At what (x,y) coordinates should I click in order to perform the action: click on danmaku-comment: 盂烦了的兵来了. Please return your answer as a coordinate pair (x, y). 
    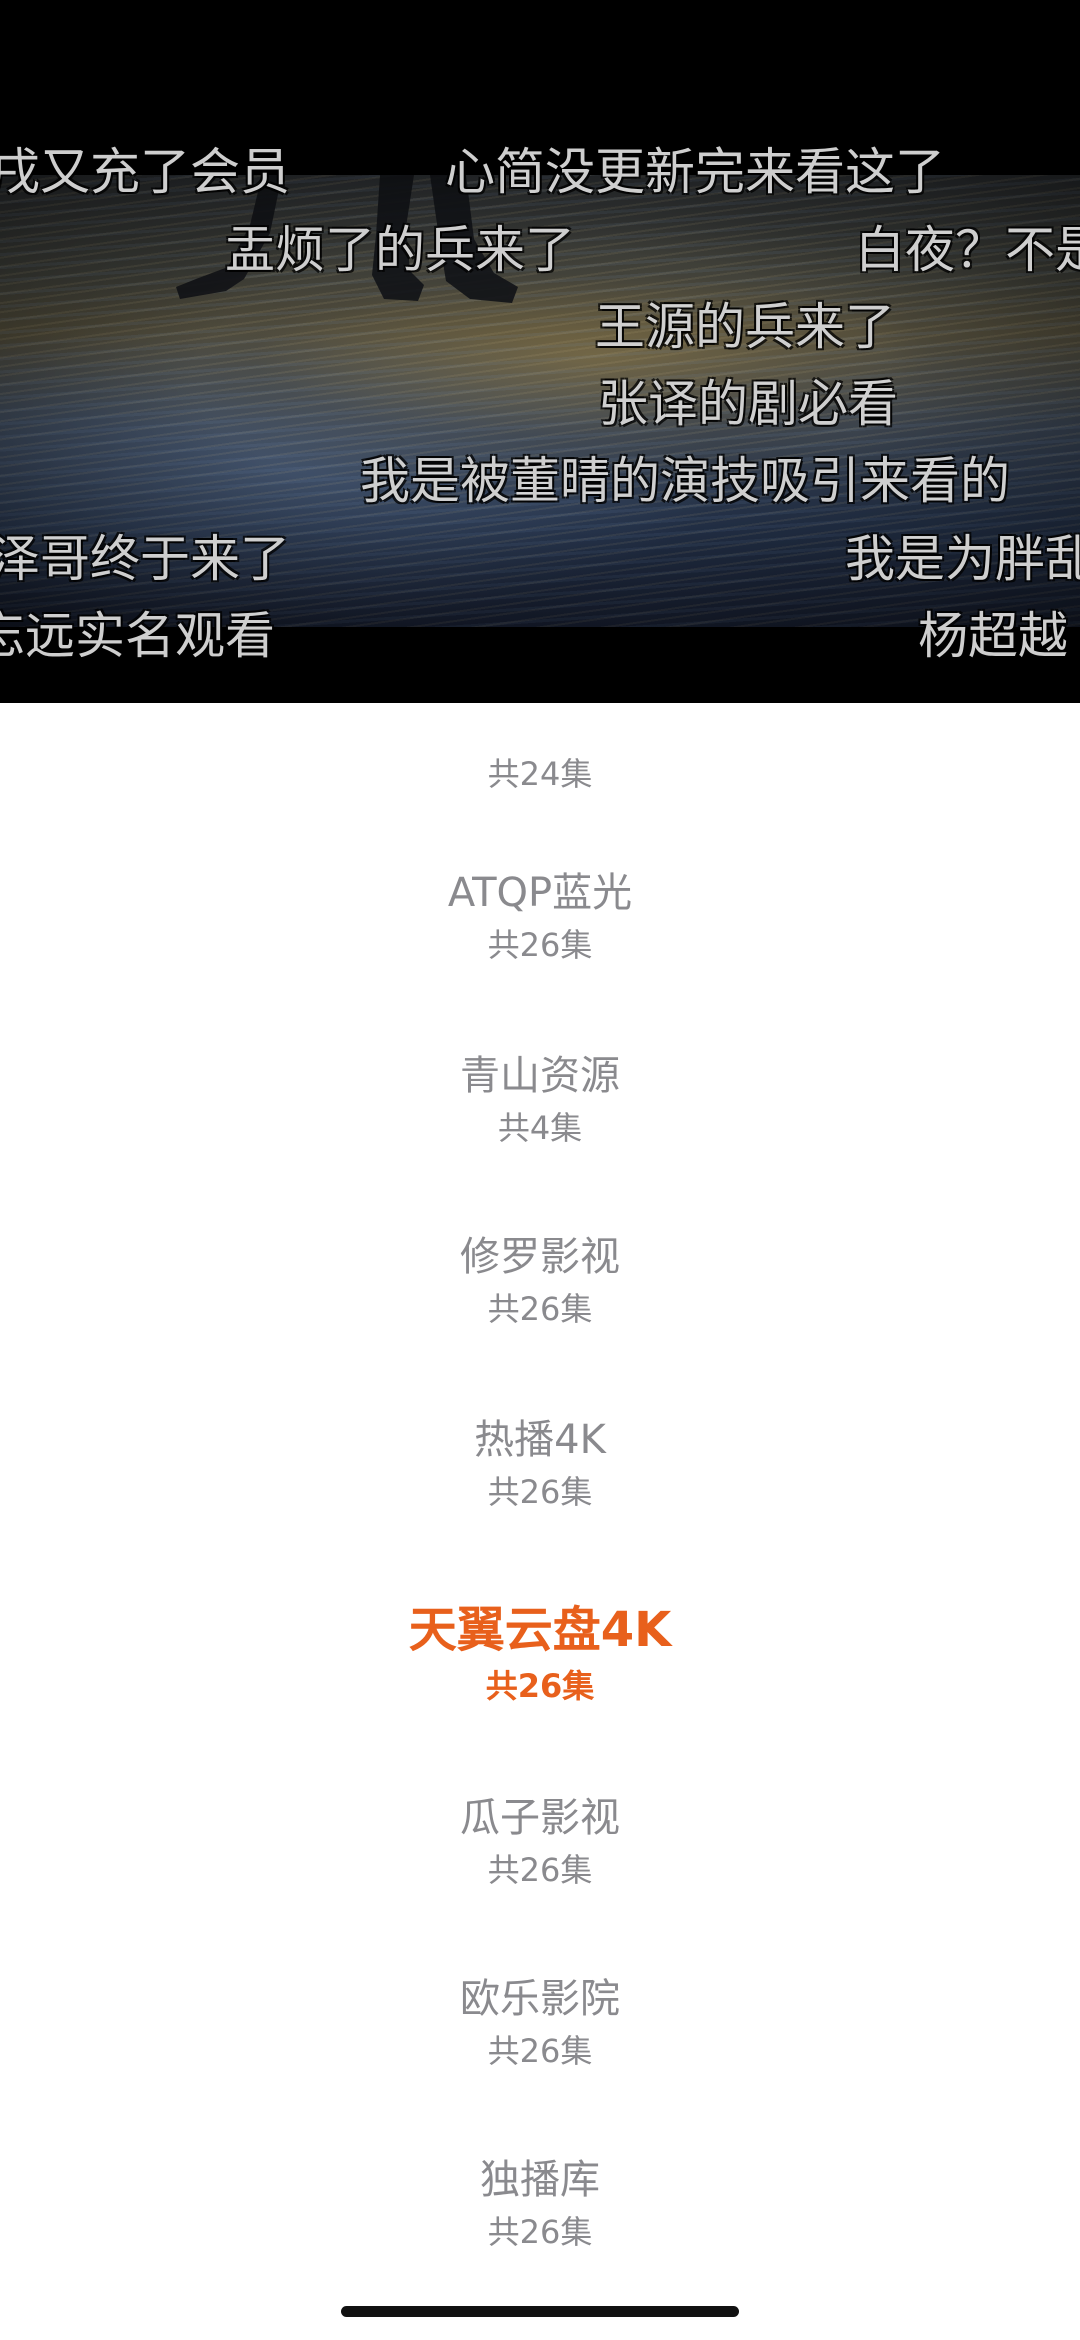
    Looking at the image, I should click on (400, 250).